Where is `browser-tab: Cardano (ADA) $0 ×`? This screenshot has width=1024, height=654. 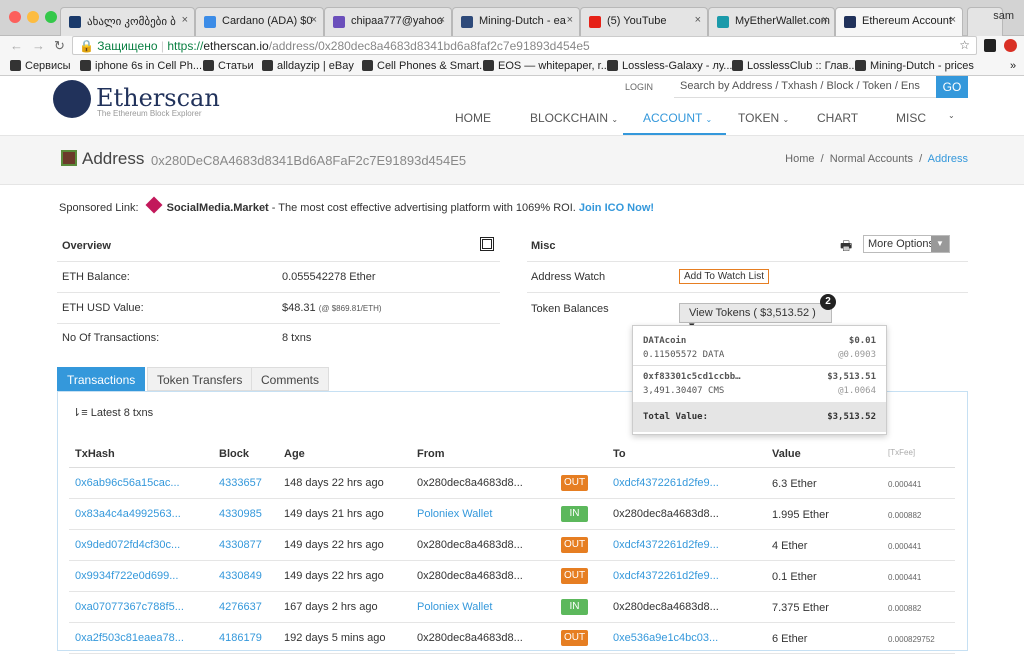 browser-tab: Cardano (ADA) $0 × is located at coordinates (259, 21).